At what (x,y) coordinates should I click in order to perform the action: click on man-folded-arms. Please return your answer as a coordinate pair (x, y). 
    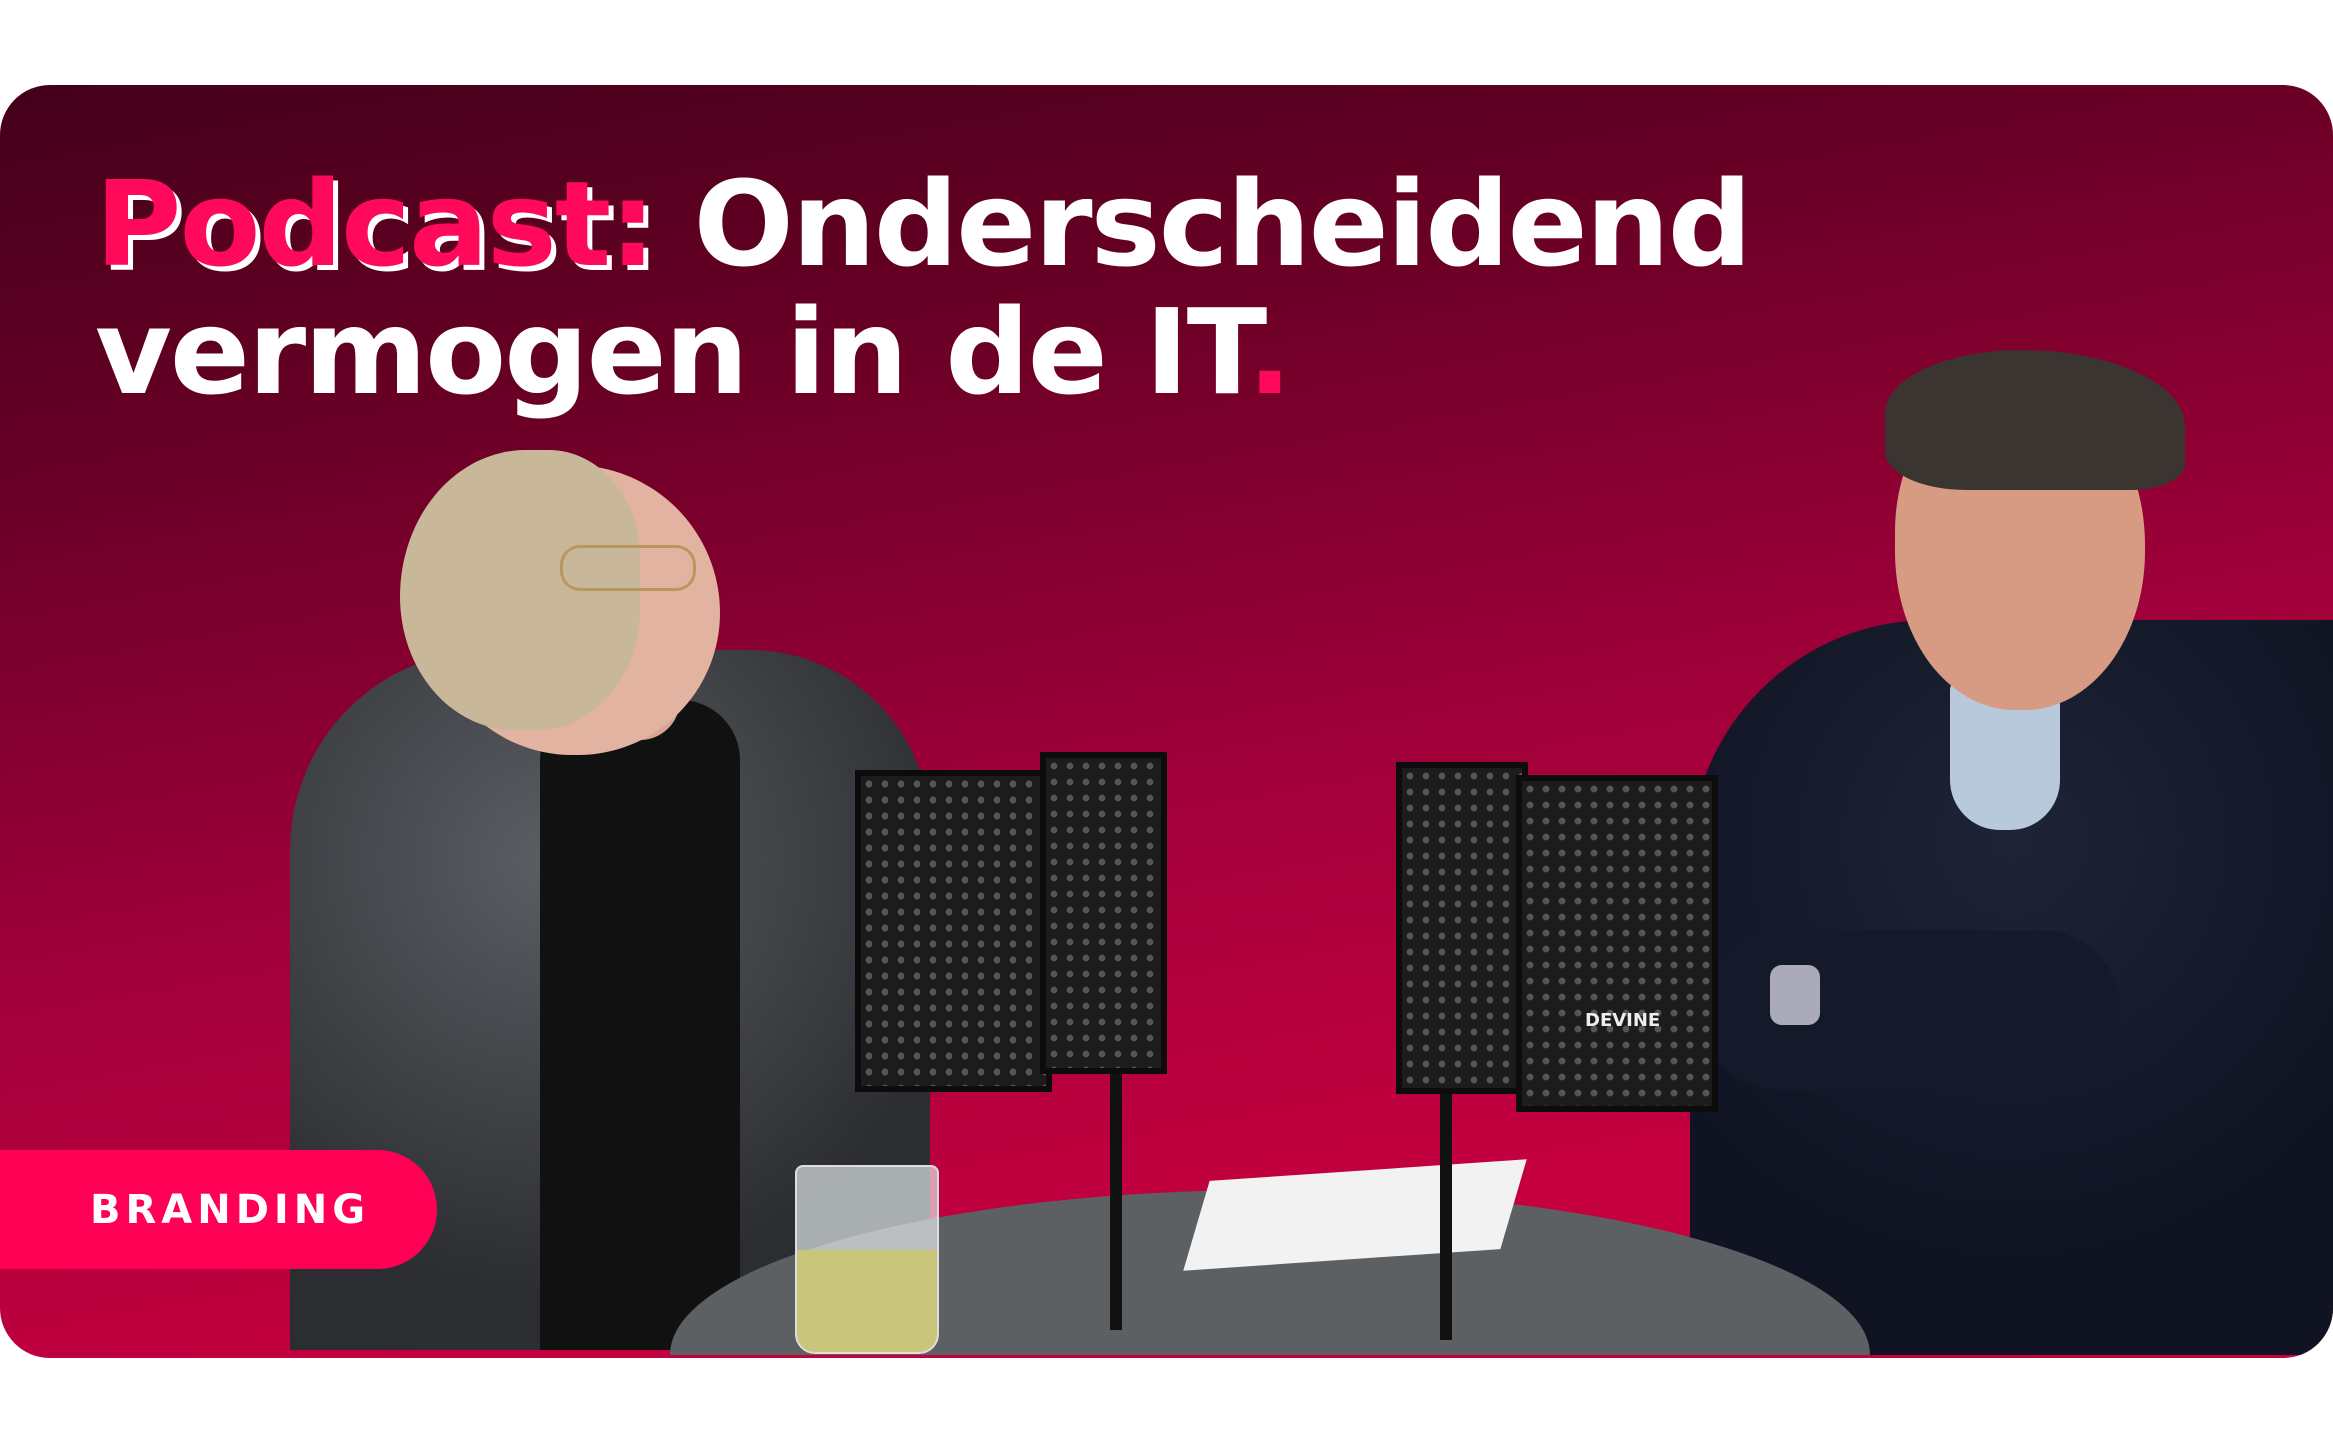
    Looking at the image, I should click on (1910, 1010).